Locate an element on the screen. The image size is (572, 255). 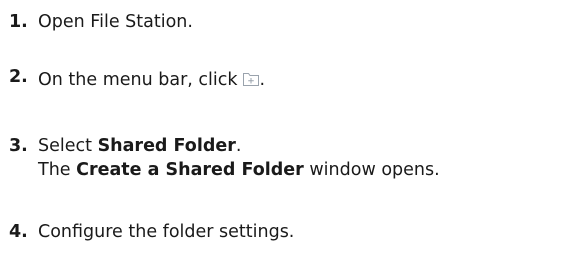
step-2-text: On the menu bar, click is located at coordinates (138, 80).